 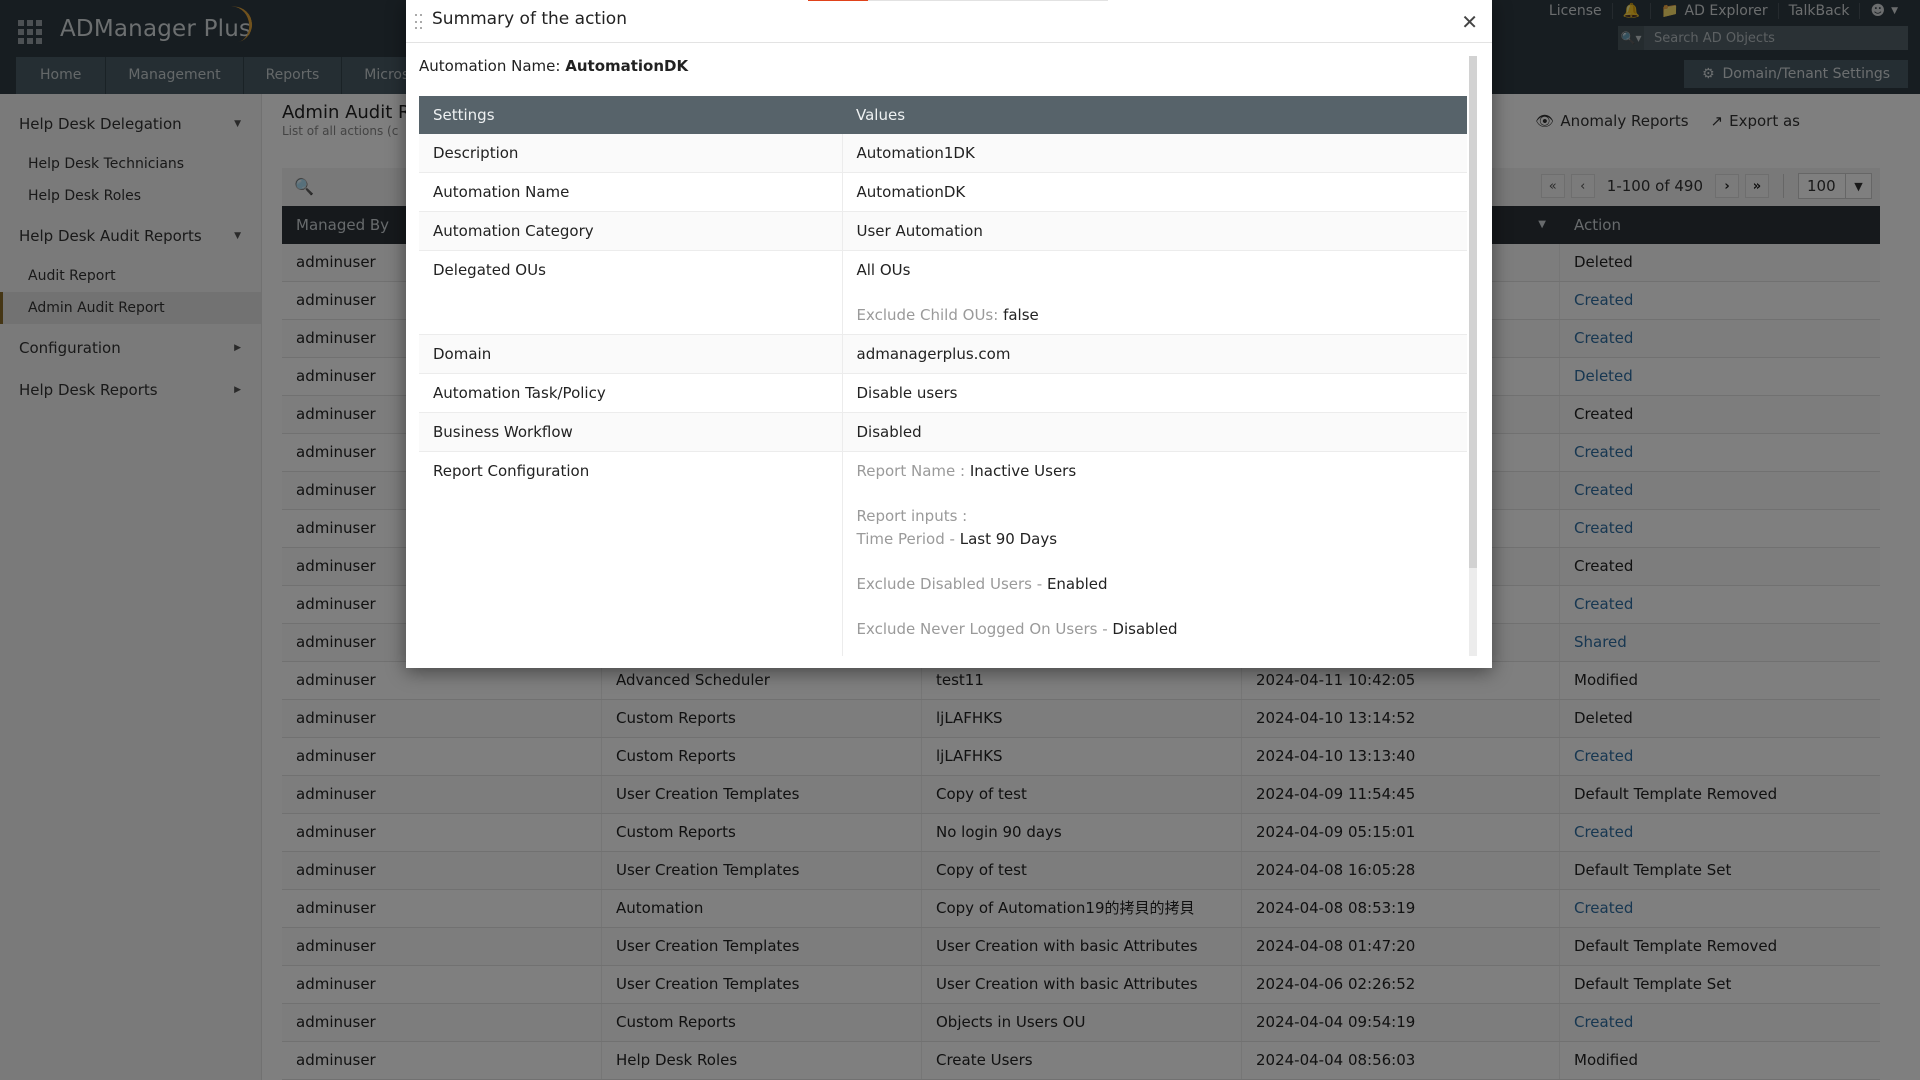 I want to click on scrollbar-thumb, so click(x=1473, y=312).